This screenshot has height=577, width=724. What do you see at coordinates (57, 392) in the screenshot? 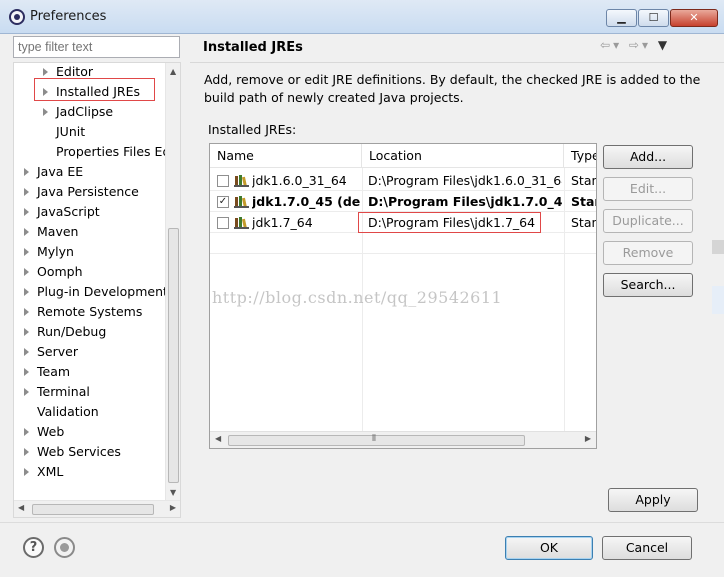
I see `tree-item-terminal: Terminal` at bounding box center [57, 392].